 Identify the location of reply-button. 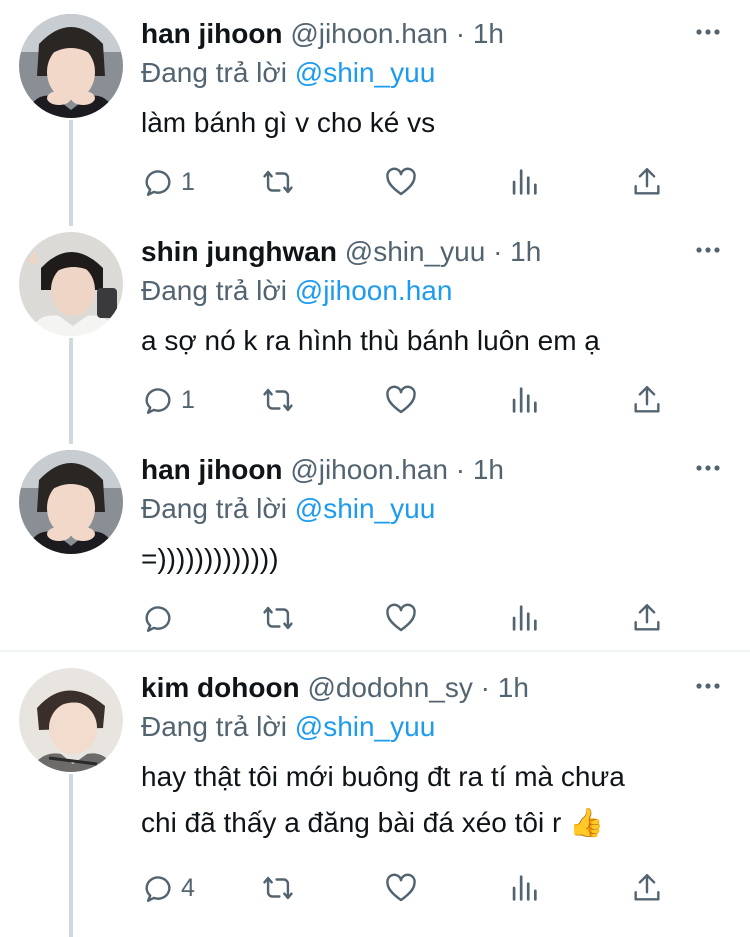
(161, 618).